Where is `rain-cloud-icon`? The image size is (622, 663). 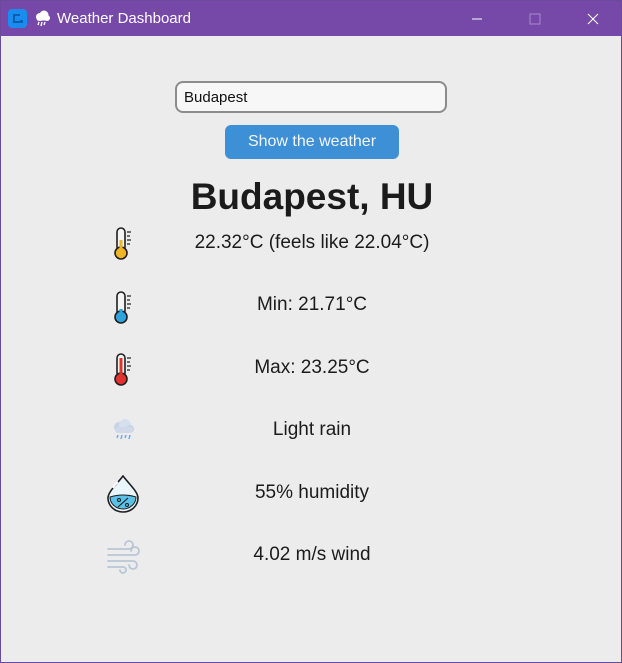
rain-cloud-icon is located at coordinates (43, 18).